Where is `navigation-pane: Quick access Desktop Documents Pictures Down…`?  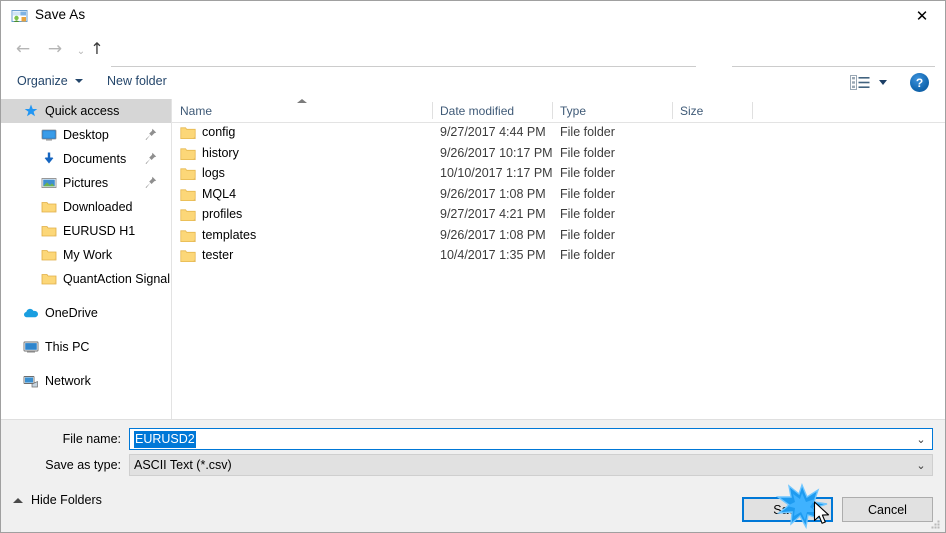
navigation-pane: Quick access Desktop Documents Pictures Down… is located at coordinates (86, 259).